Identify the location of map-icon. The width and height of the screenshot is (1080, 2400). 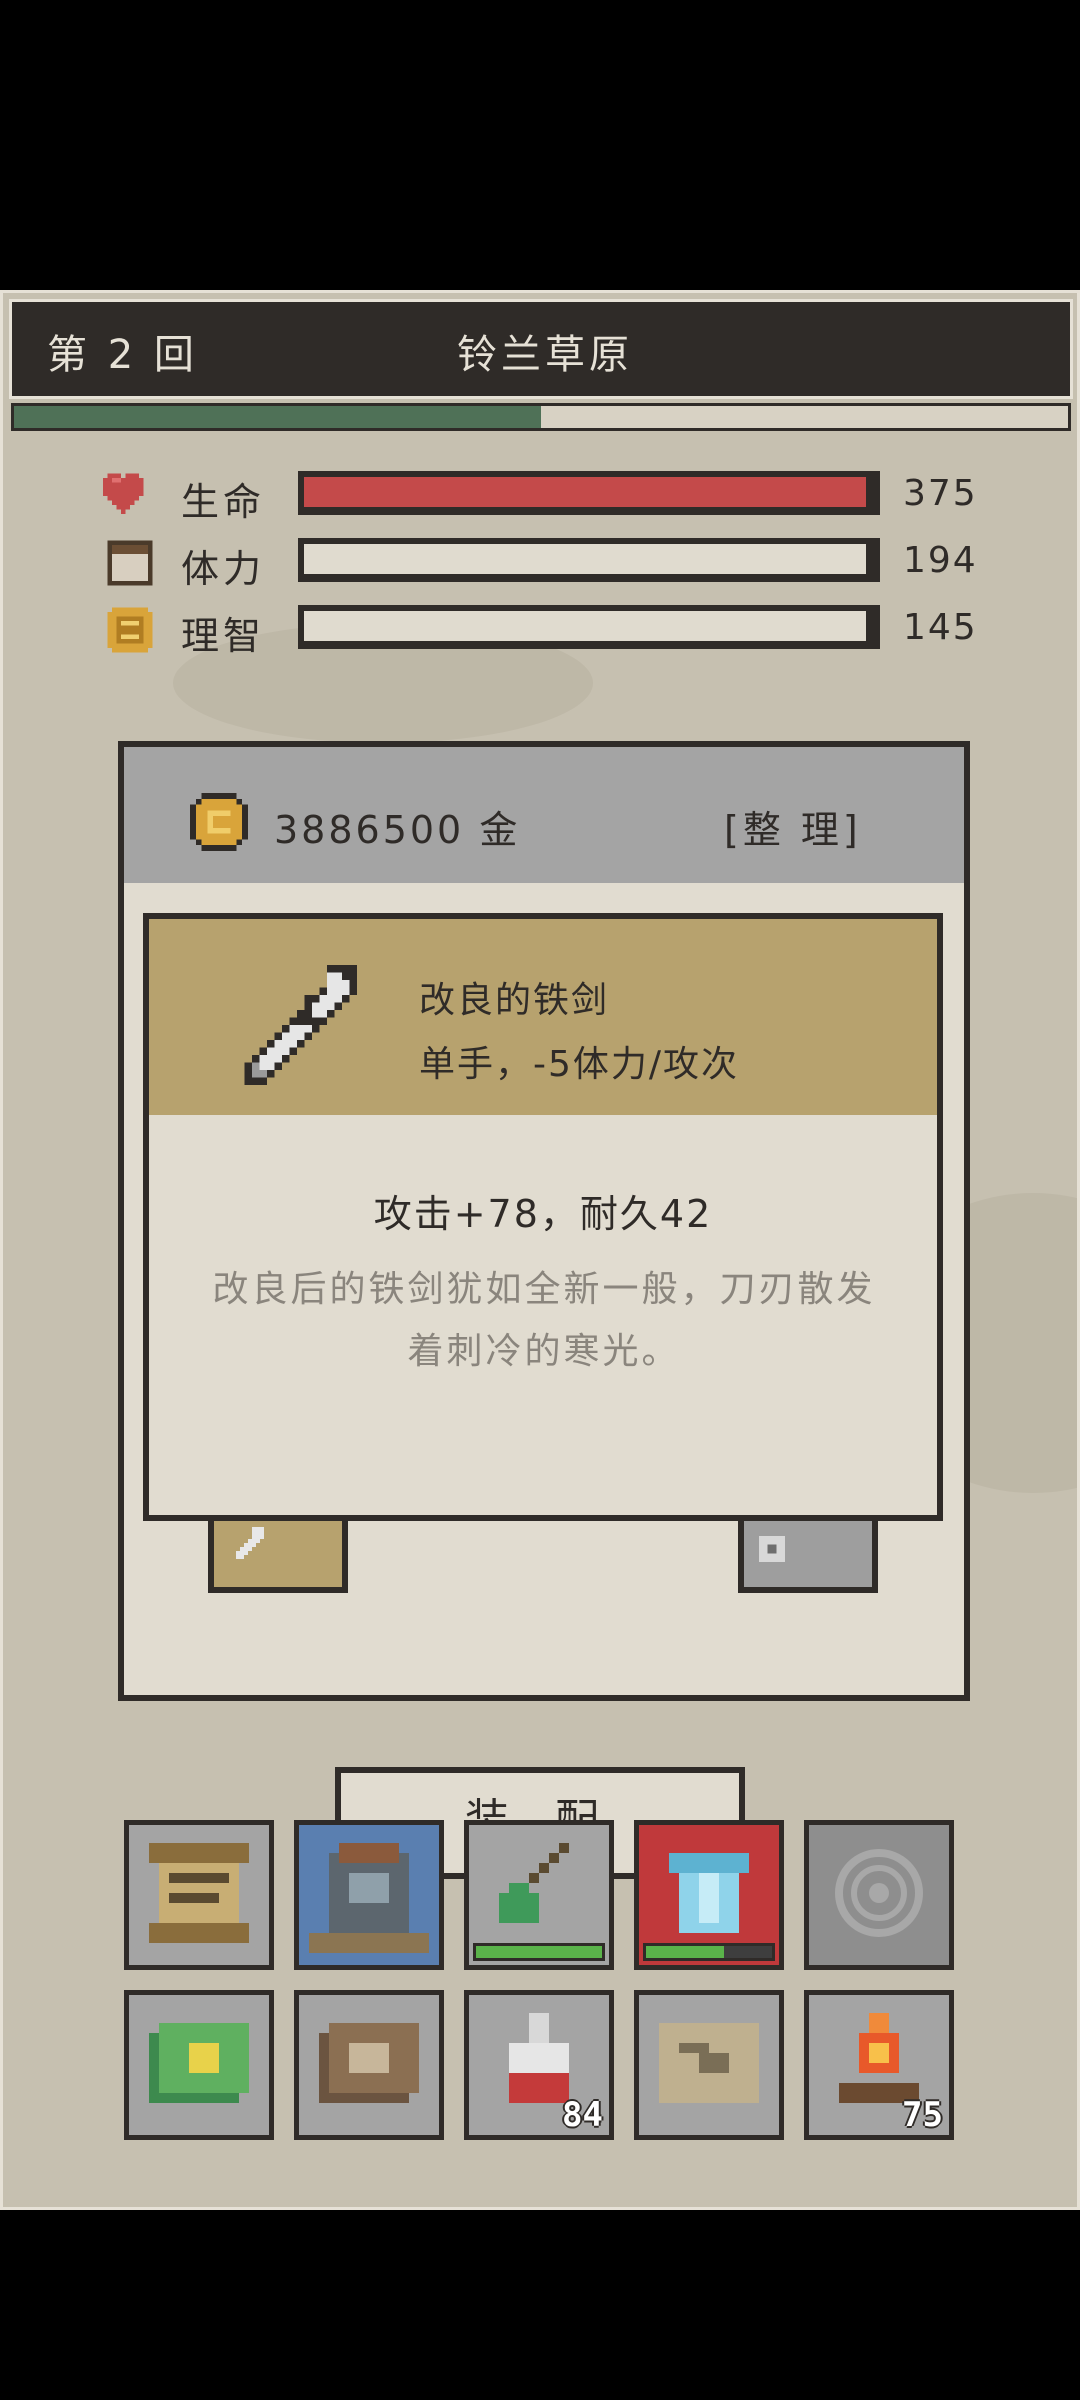
(709, 2063).